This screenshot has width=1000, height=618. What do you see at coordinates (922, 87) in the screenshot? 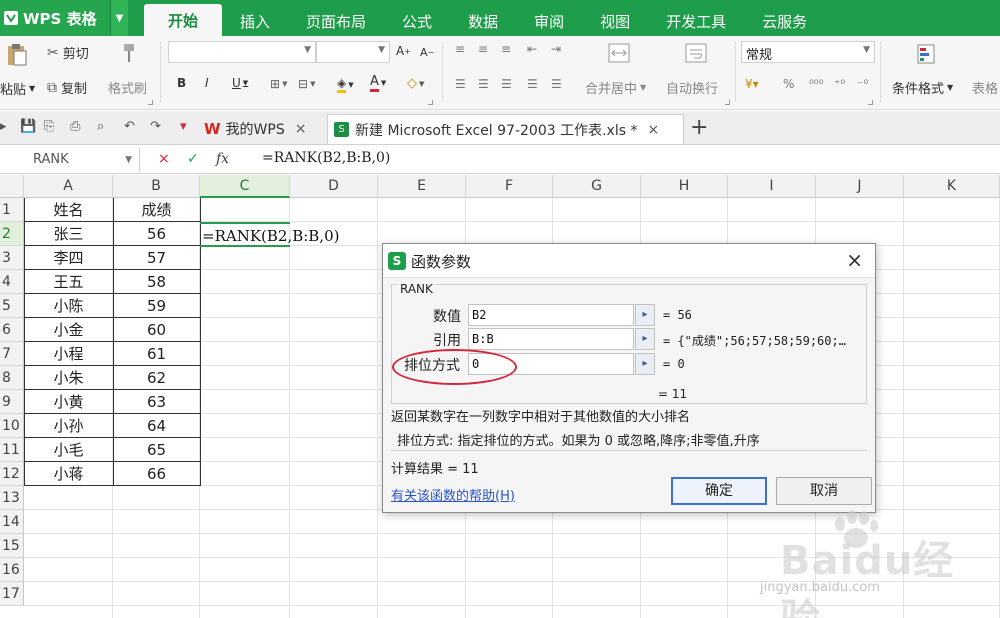
I see `conditional-format-button: 条件格式 ▼` at bounding box center [922, 87].